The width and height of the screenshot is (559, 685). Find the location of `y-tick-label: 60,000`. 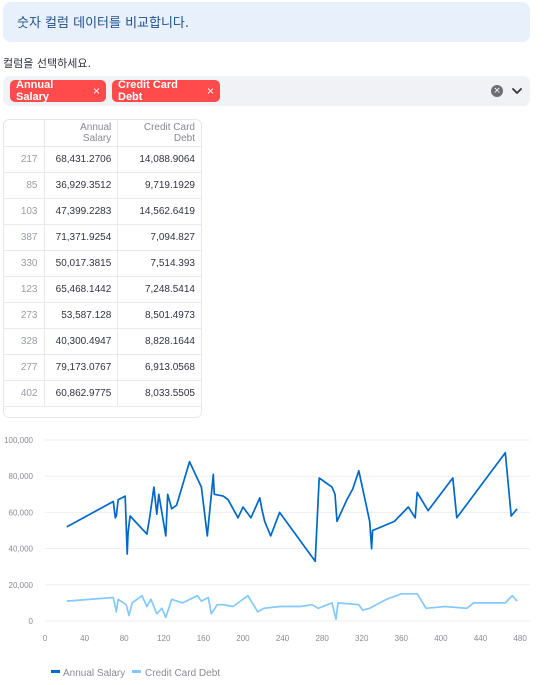

y-tick-label: 60,000 is located at coordinates (21, 512).